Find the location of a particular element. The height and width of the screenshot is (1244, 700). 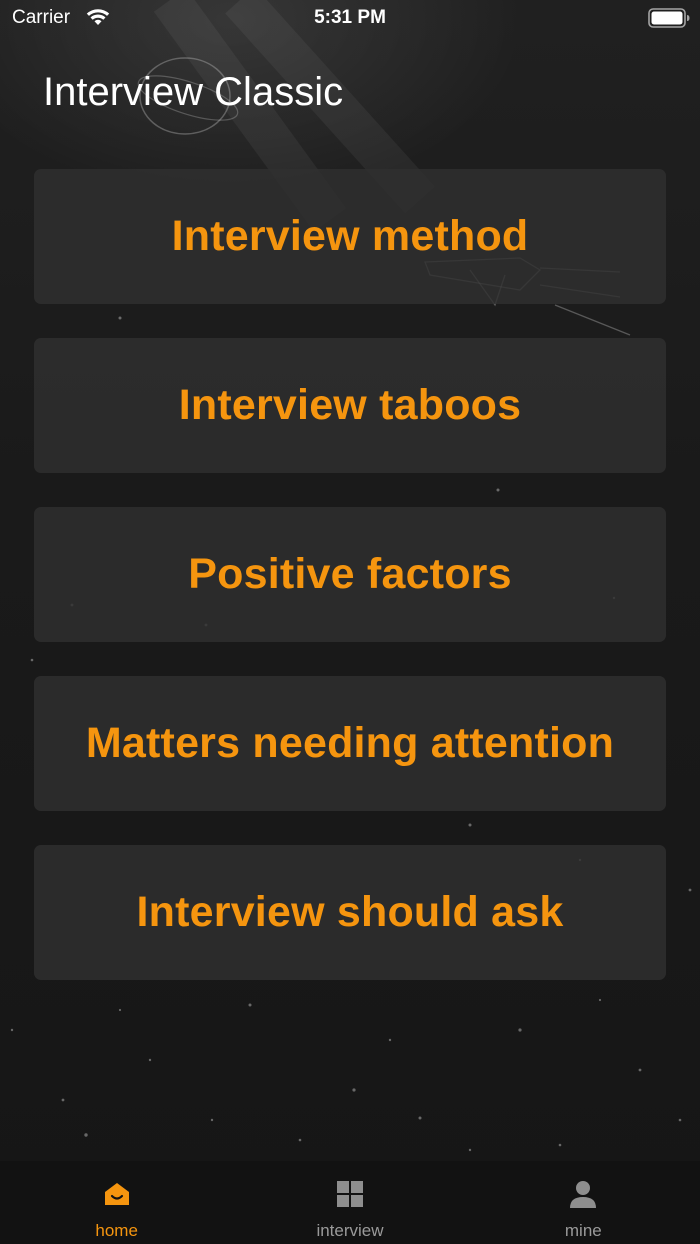

menu-item-label: Interview should ask is located at coordinates (350, 912).